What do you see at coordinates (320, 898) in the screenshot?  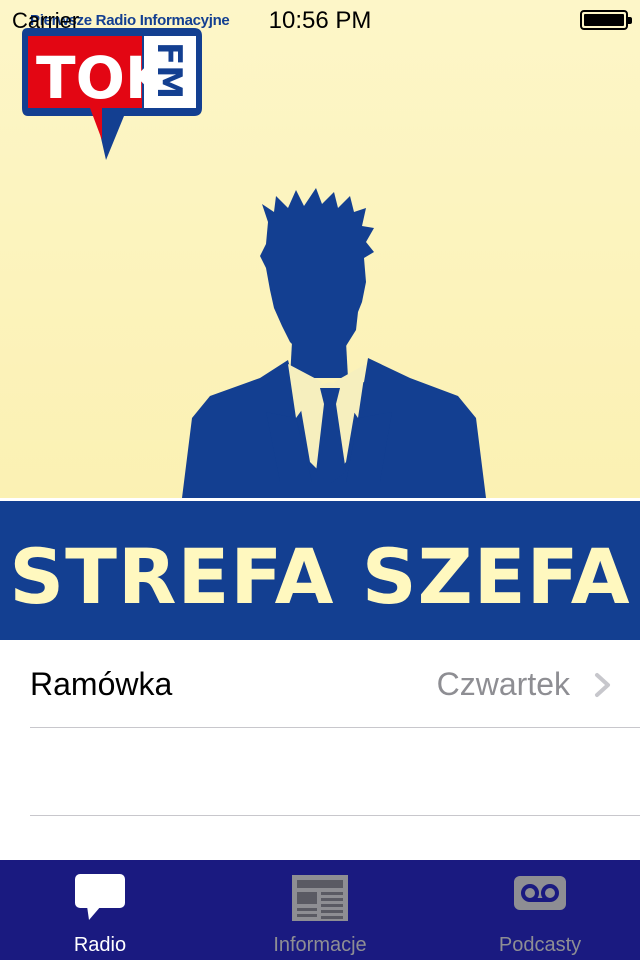 I see `newspaper-icon` at bounding box center [320, 898].